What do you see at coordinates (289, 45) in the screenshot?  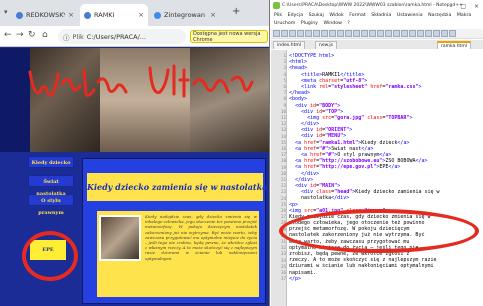 I see `editor-tab-index: index.html` at bounding box center [289, 45].